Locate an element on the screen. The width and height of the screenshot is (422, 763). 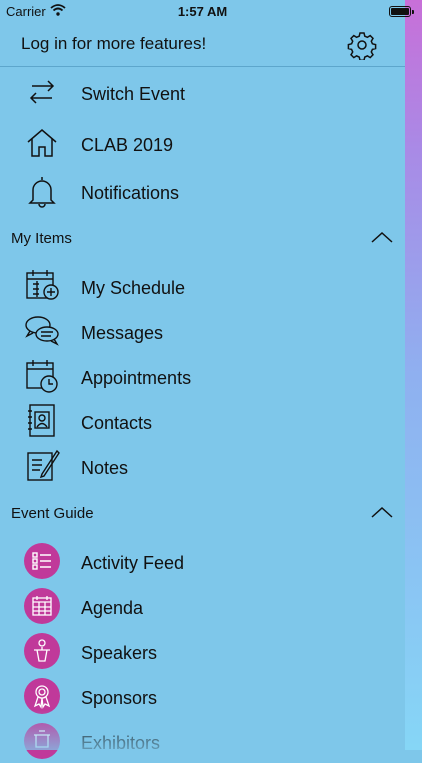
menu-item-label: Notes is located at coordinates (105, 468).